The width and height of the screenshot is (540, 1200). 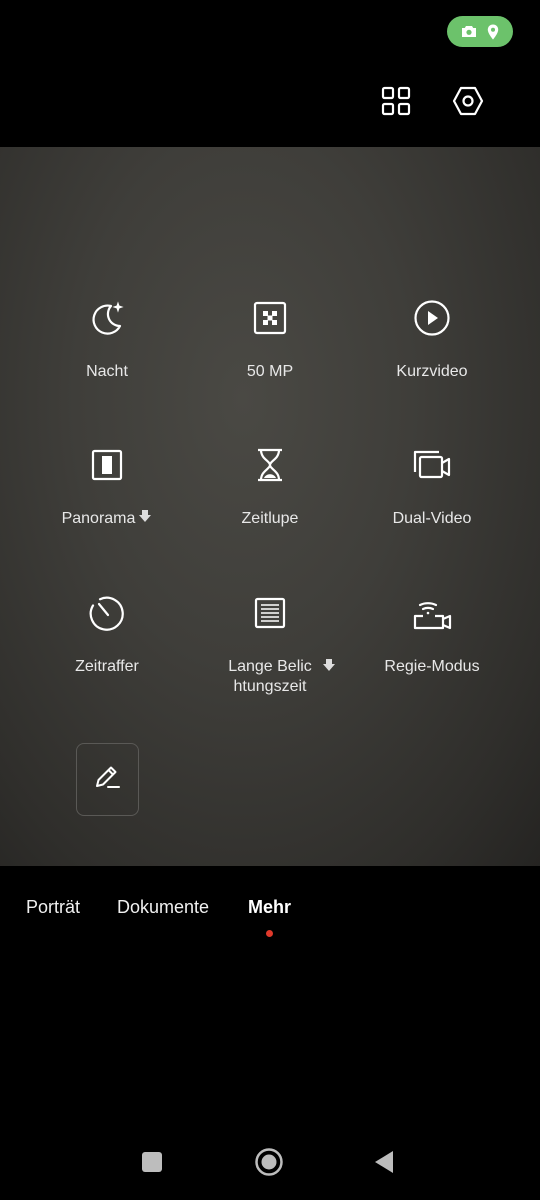 I want to click on home-button, so click(x=269, y=1164).